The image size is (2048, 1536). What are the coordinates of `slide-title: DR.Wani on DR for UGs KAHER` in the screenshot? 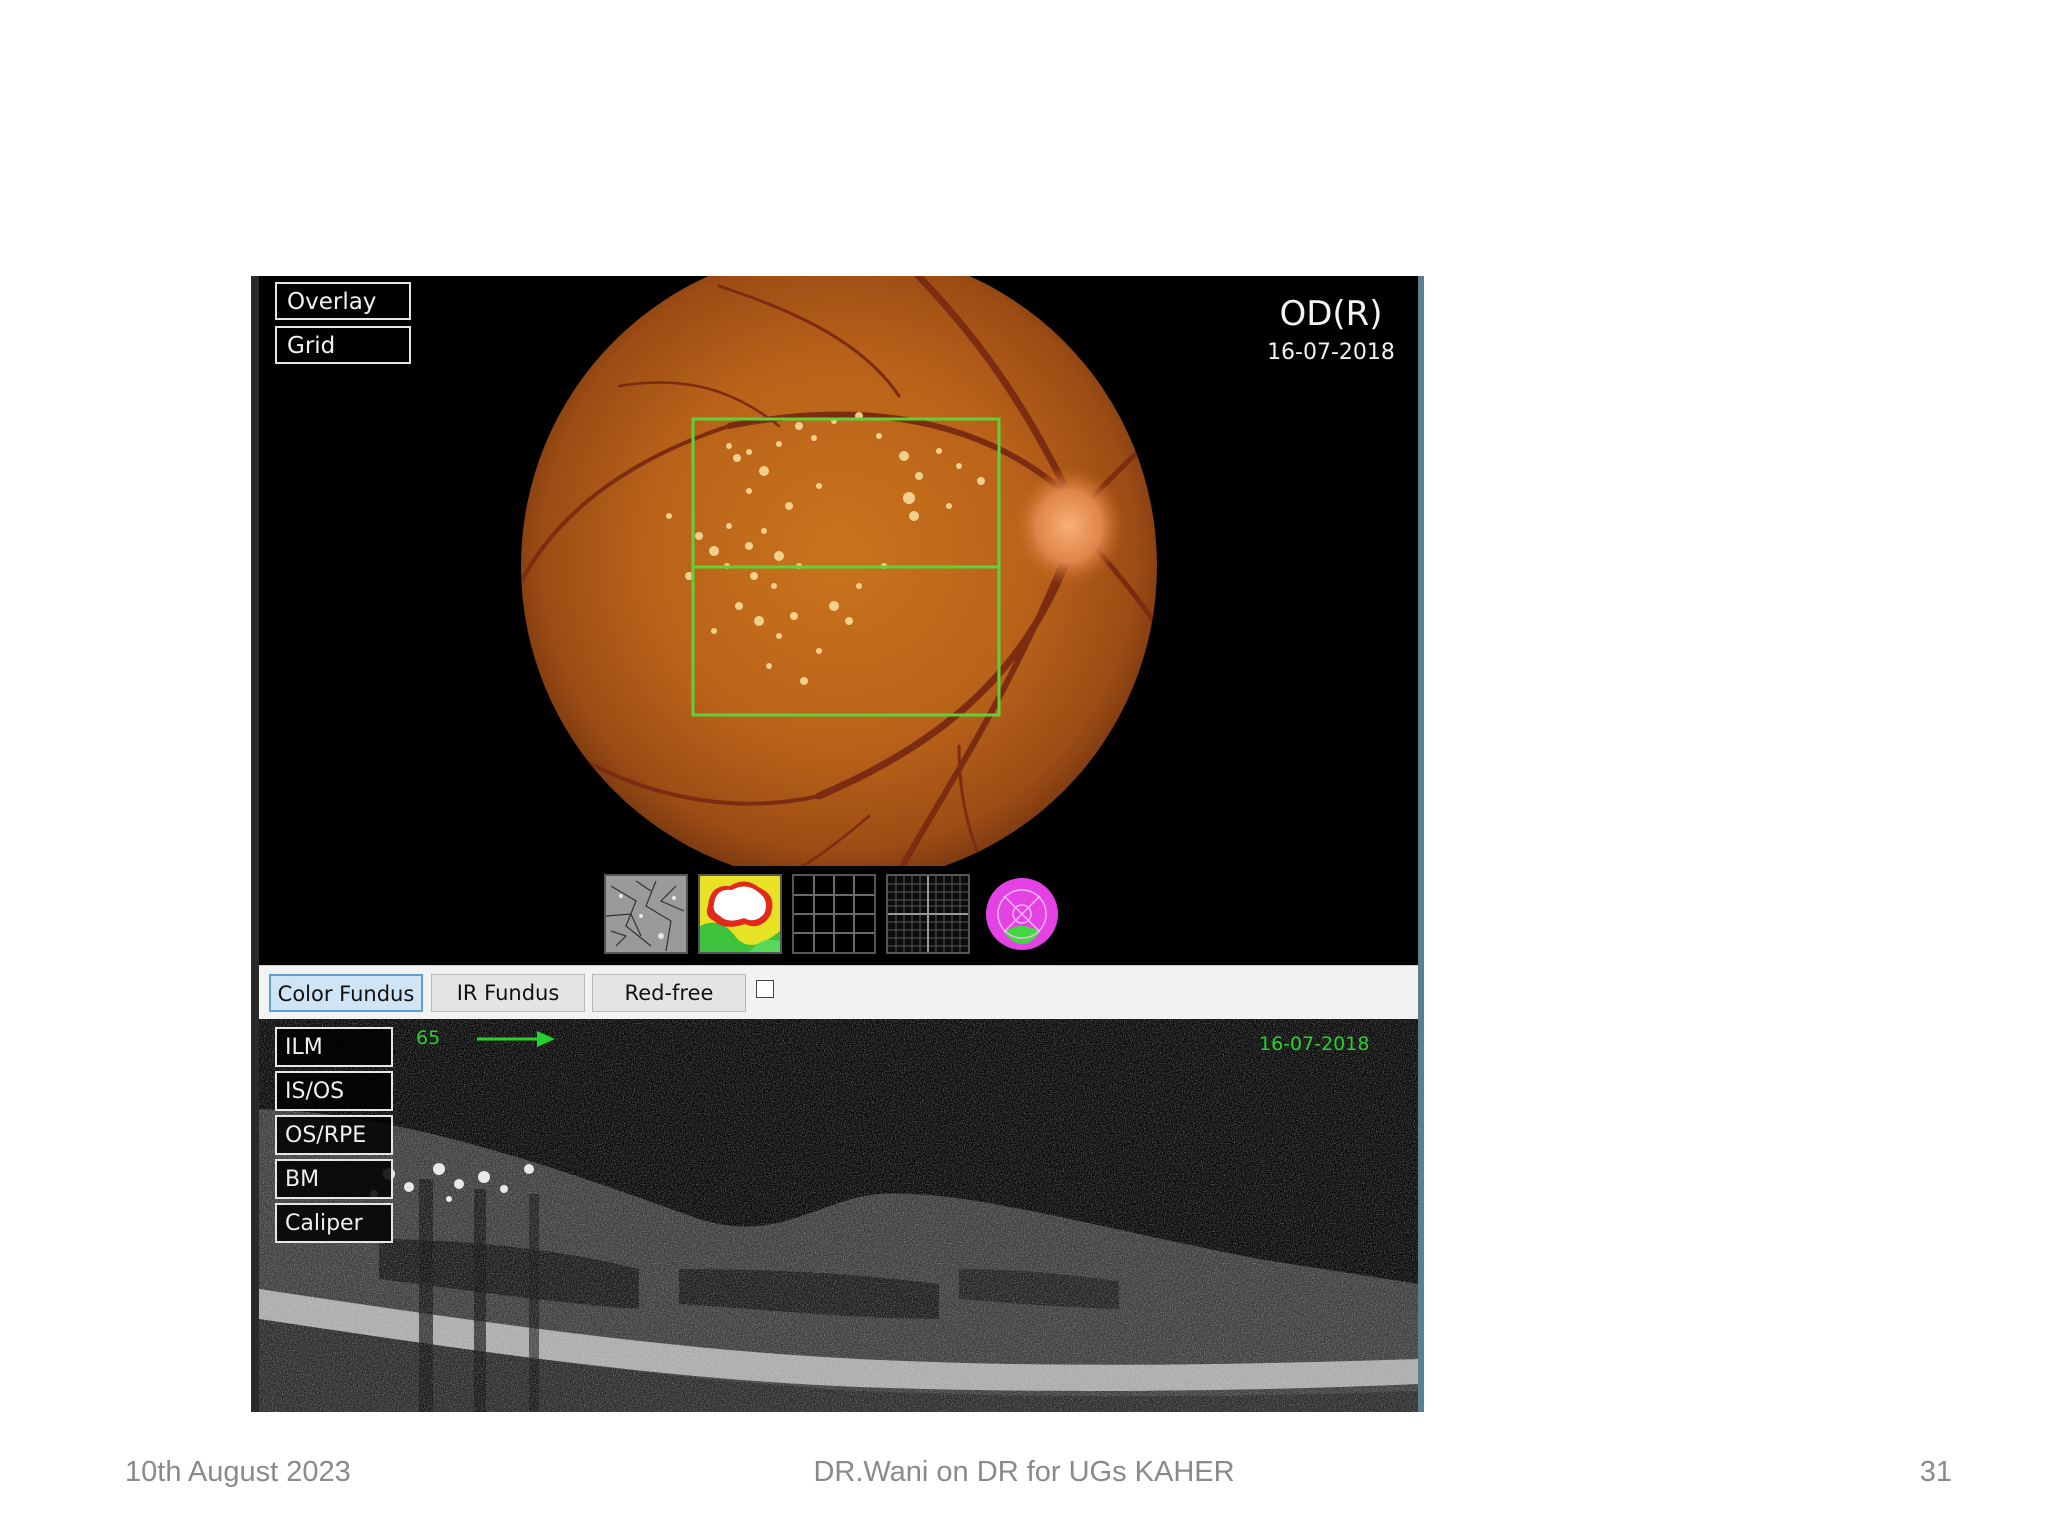 It's located at (1024, 1472).